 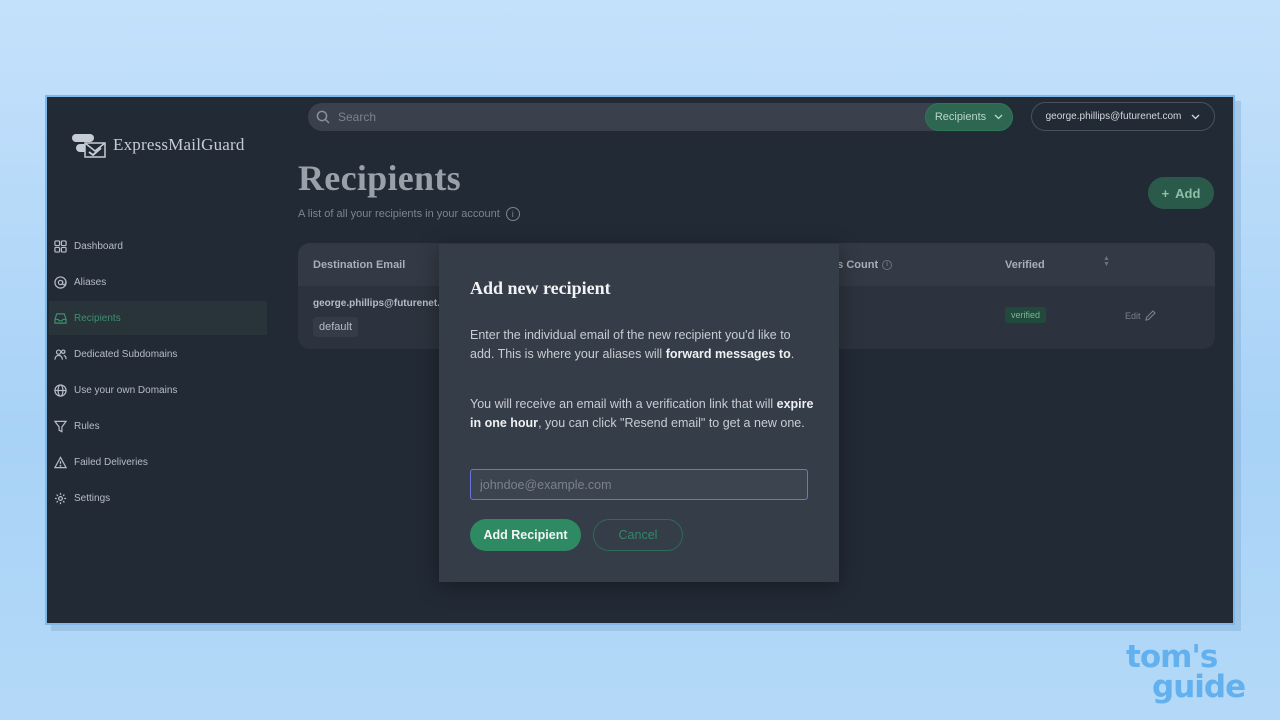 What do you see at coordinates (90, 282) in the screenshot?
I see `sidebar-item-label: Aliases` at bounding box center [90, 282].